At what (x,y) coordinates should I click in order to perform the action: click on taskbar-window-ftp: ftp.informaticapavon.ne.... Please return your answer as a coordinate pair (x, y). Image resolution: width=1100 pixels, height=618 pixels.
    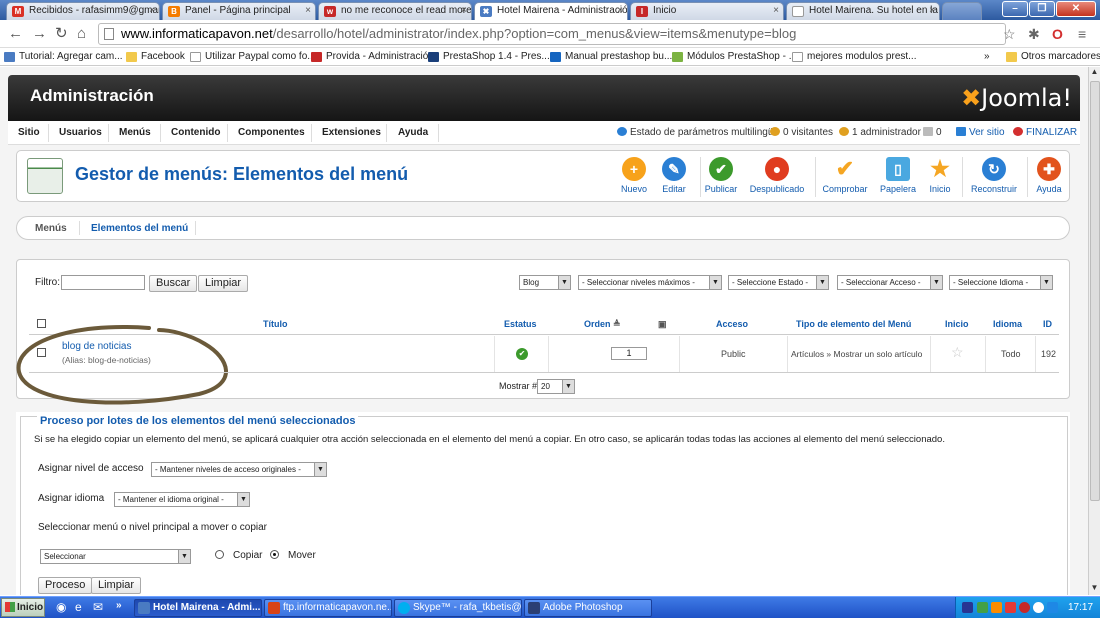
    Looking at the image, I should click on (328, 608).